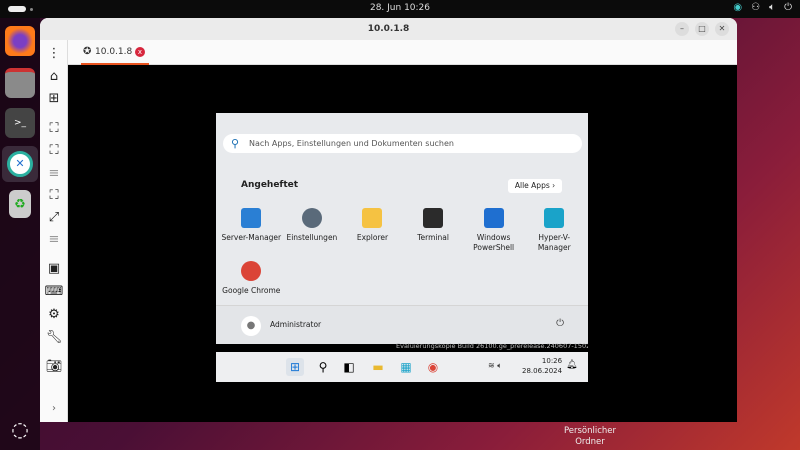 This screenshot has width=800, height=450. What do you see at coordinates (702, 29) in the screenshot?
I see `maximize-button: □` at bounding box center [702, 29].